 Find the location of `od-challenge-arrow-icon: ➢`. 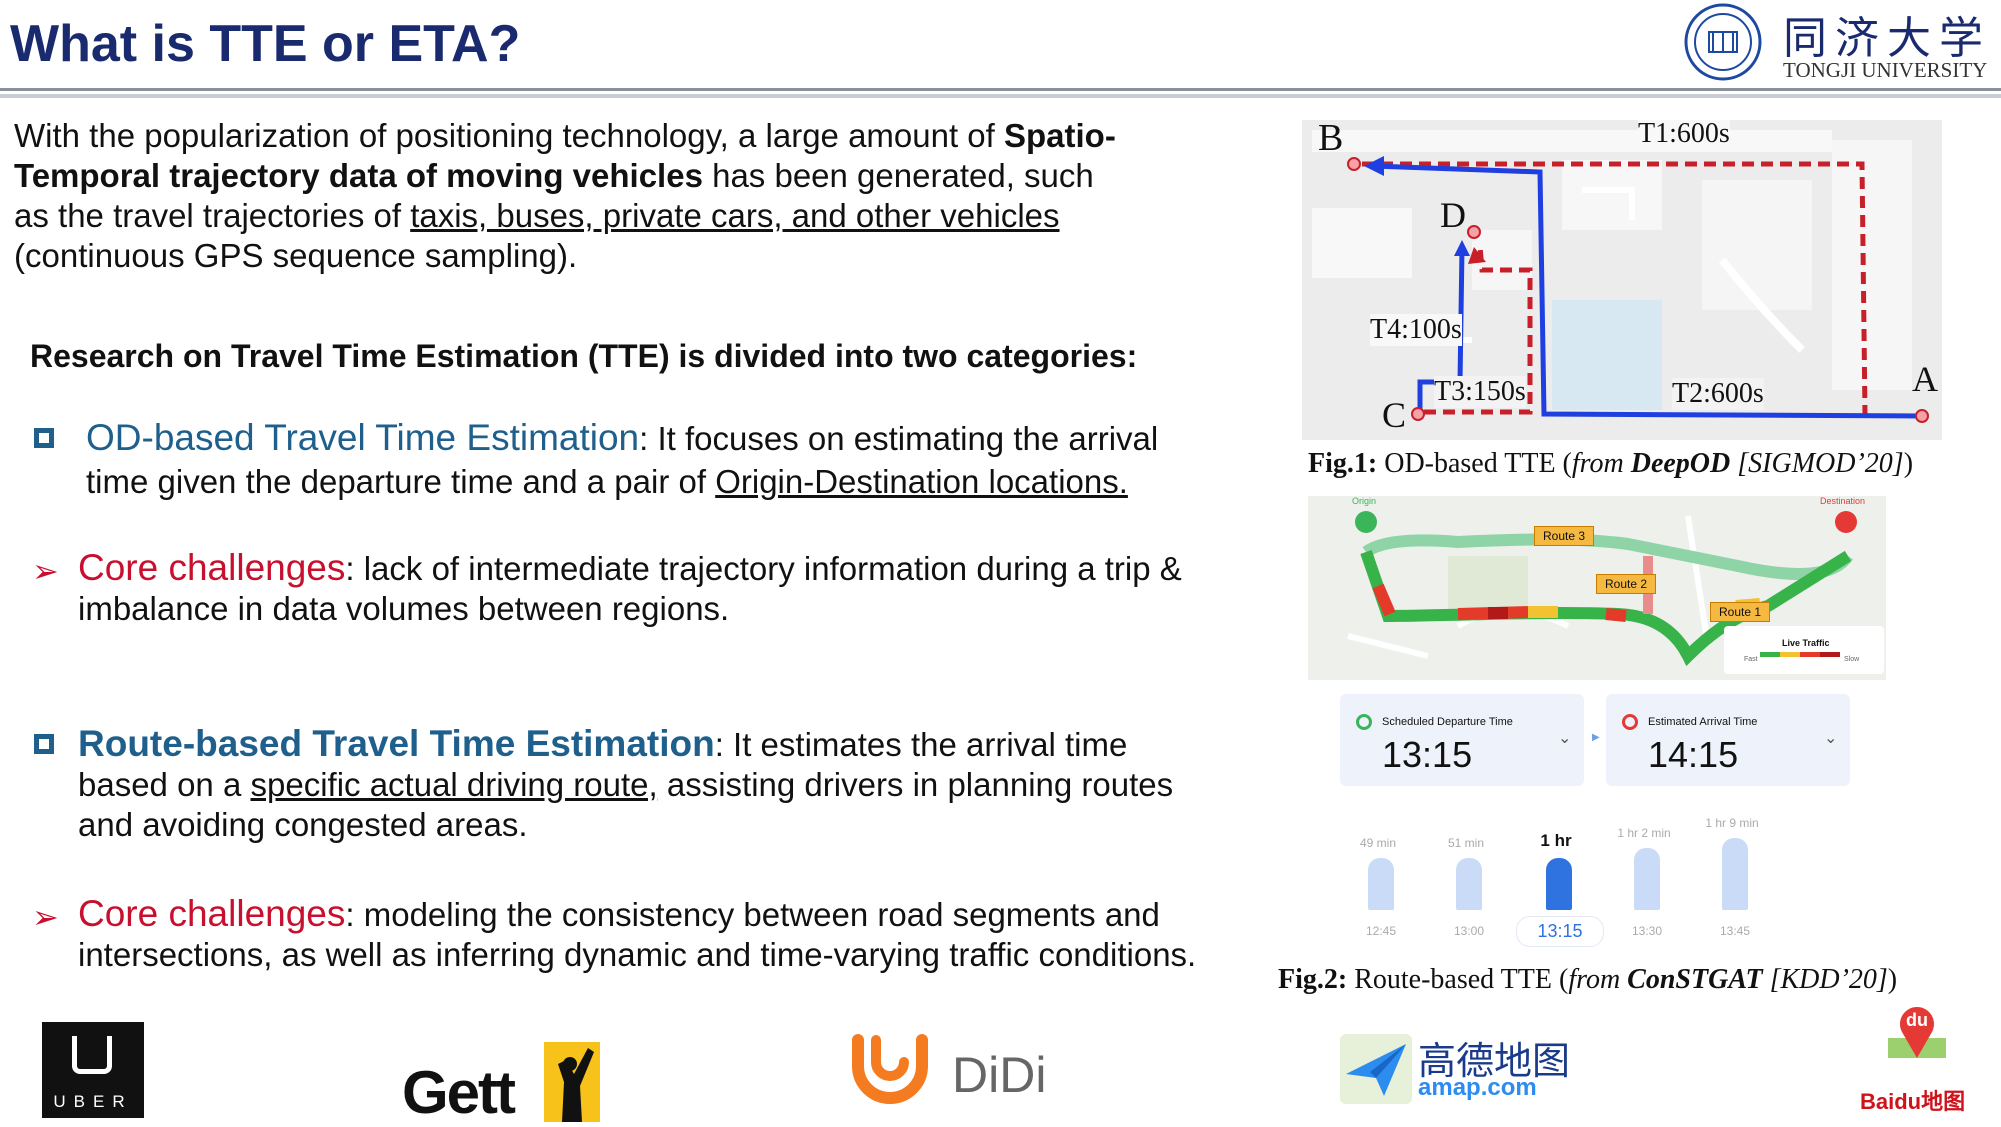

od-challenge-arrow-icon: ➢ is located at coordinates (45, 571).